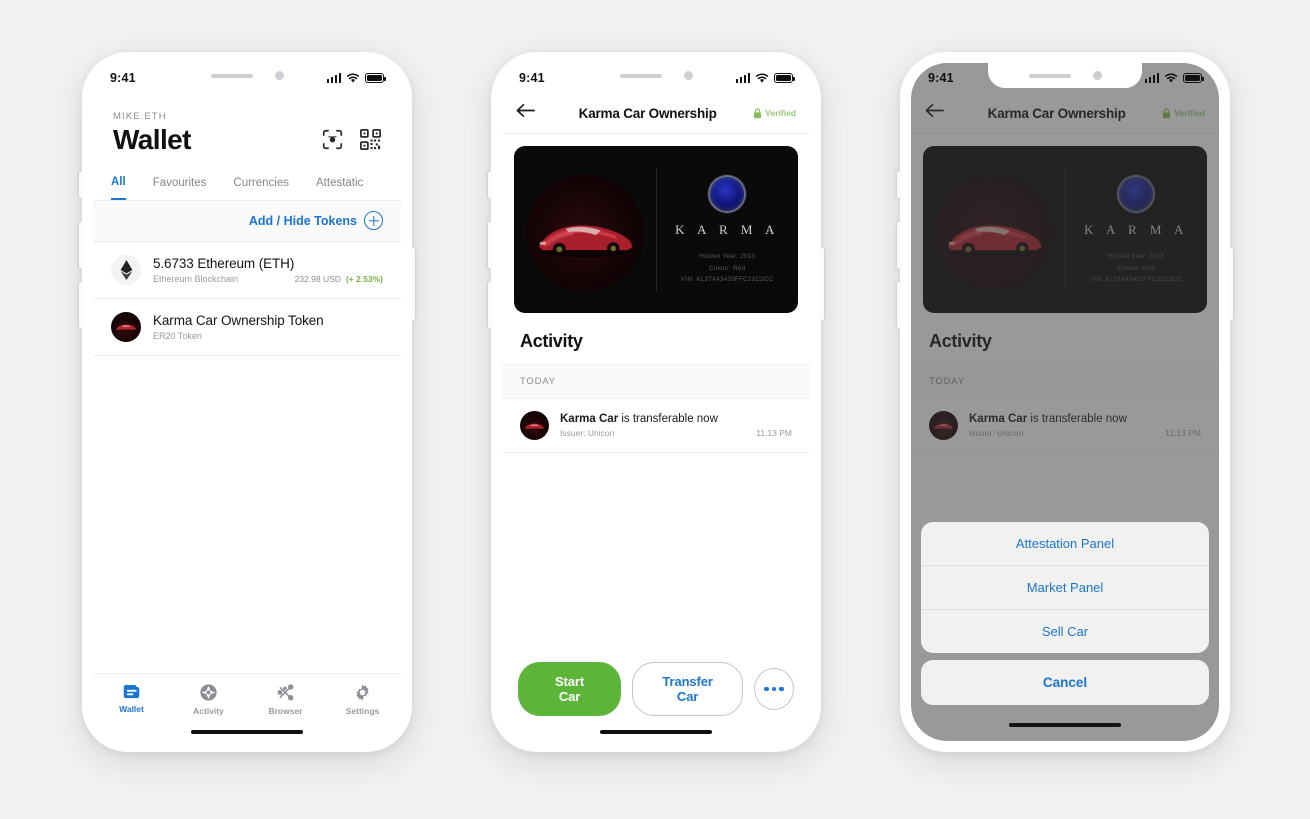 The width and height of the screenshot is (1310, 819). I want to click on tab-currencies: Currencies, so click(261, 185).